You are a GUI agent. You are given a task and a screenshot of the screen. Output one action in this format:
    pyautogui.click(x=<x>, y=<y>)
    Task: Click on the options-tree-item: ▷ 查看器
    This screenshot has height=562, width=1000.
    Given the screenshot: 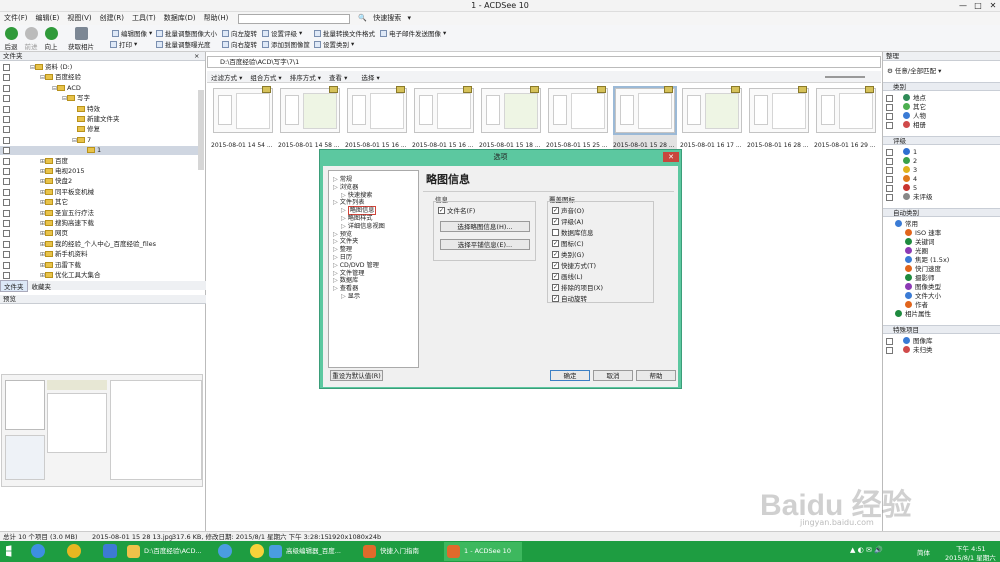 What is the action you would take?
    pyautogui.click(x=345, y=288)
    